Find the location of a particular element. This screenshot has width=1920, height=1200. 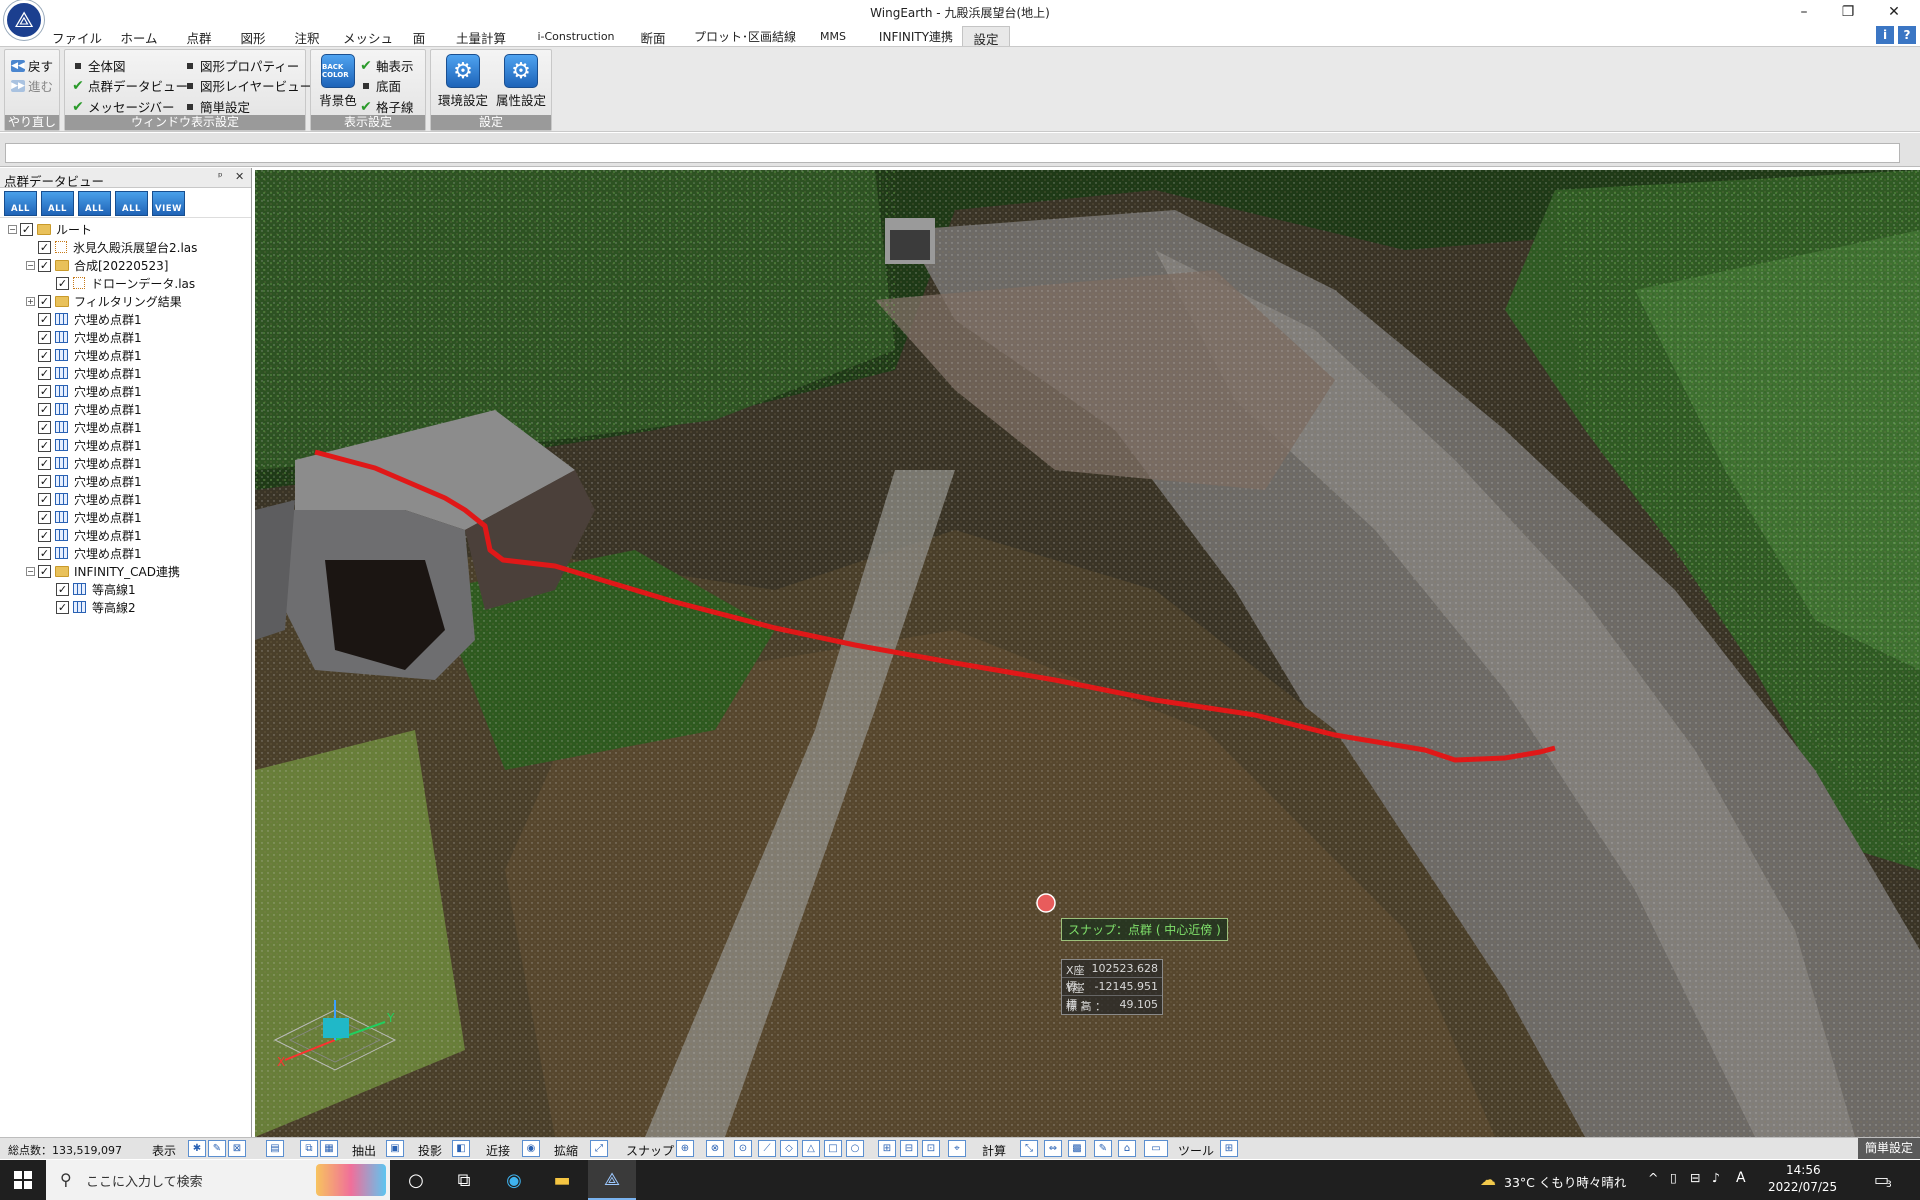

attribute-settings-button: ⚙ 属性設定 is located at coordinates (521, 81).